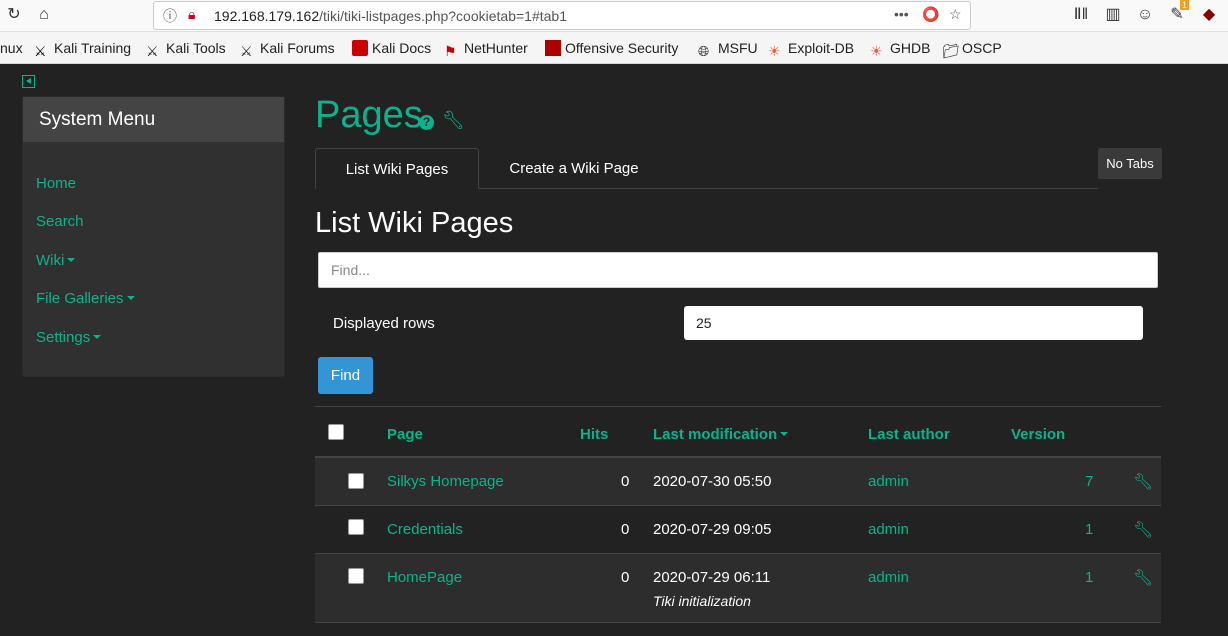  What do you see at coordinates (913, 323) in the screenshot?
I see `displayed-rows-input: 25` at bounding box center [913, 323].